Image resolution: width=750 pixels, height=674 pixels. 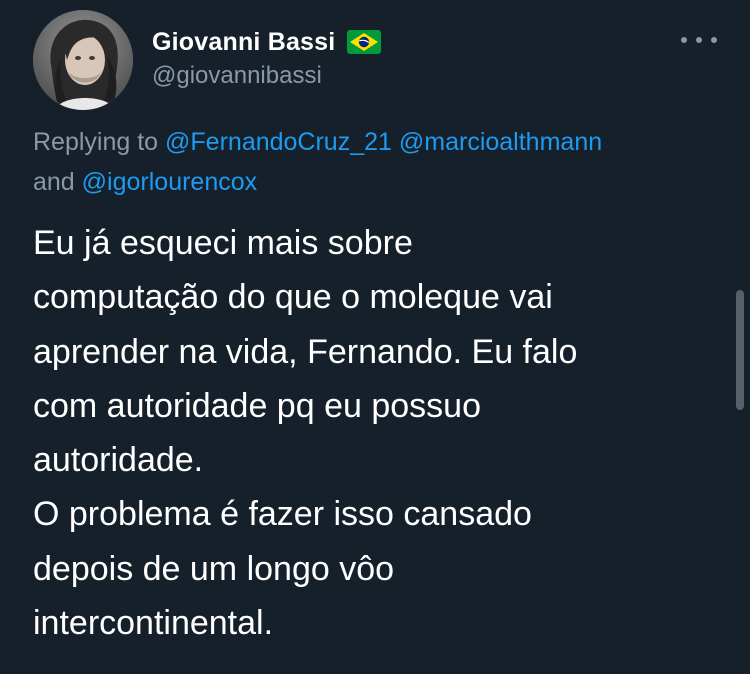 What do you see at coordinates (500, 142) in the screenshot?
I see `mention-link: @marcioalthmann` at bounding box center [500, 142].